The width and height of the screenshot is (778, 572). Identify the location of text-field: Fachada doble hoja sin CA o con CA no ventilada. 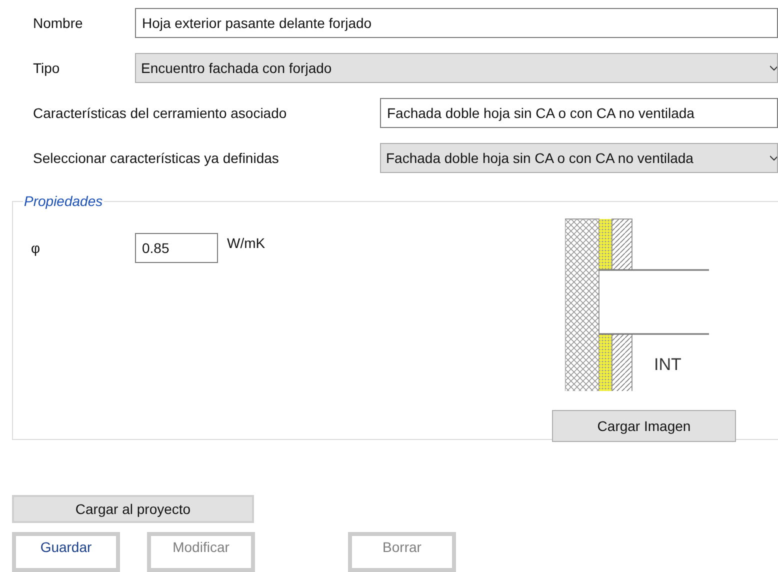
(579, 113).